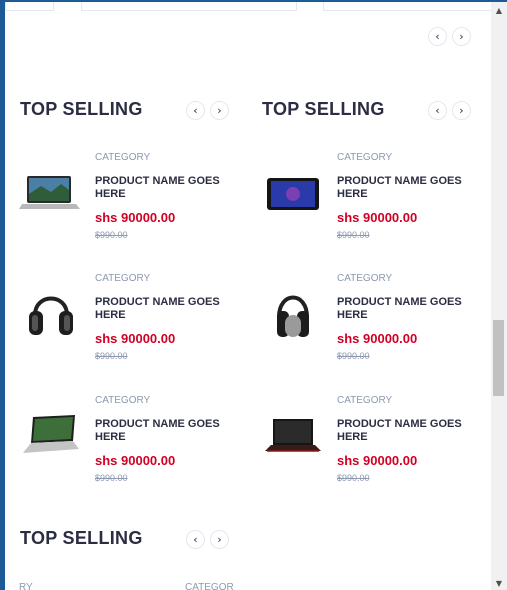  I want to click on carousel-prev-button: ‹, so click(437, 36).